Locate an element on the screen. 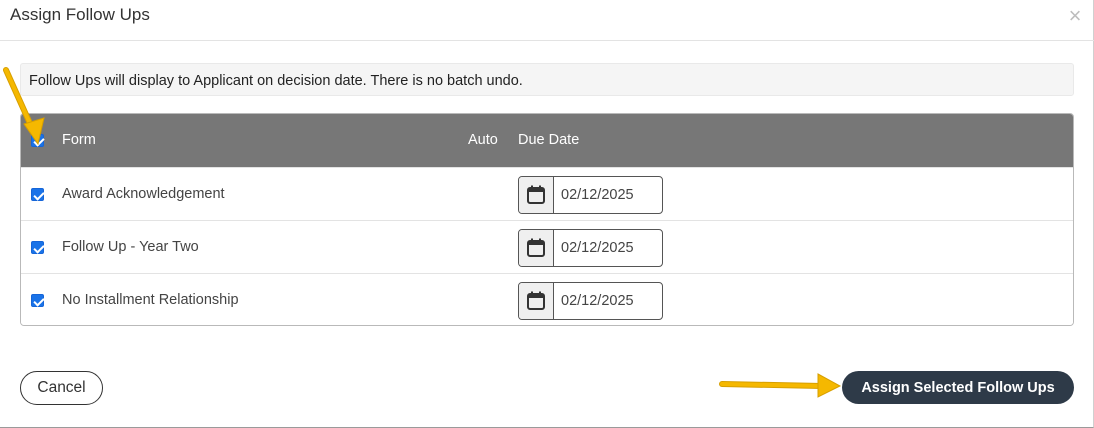  dialog-title: Assign Follow Ups is located at coordinates (80, 14).